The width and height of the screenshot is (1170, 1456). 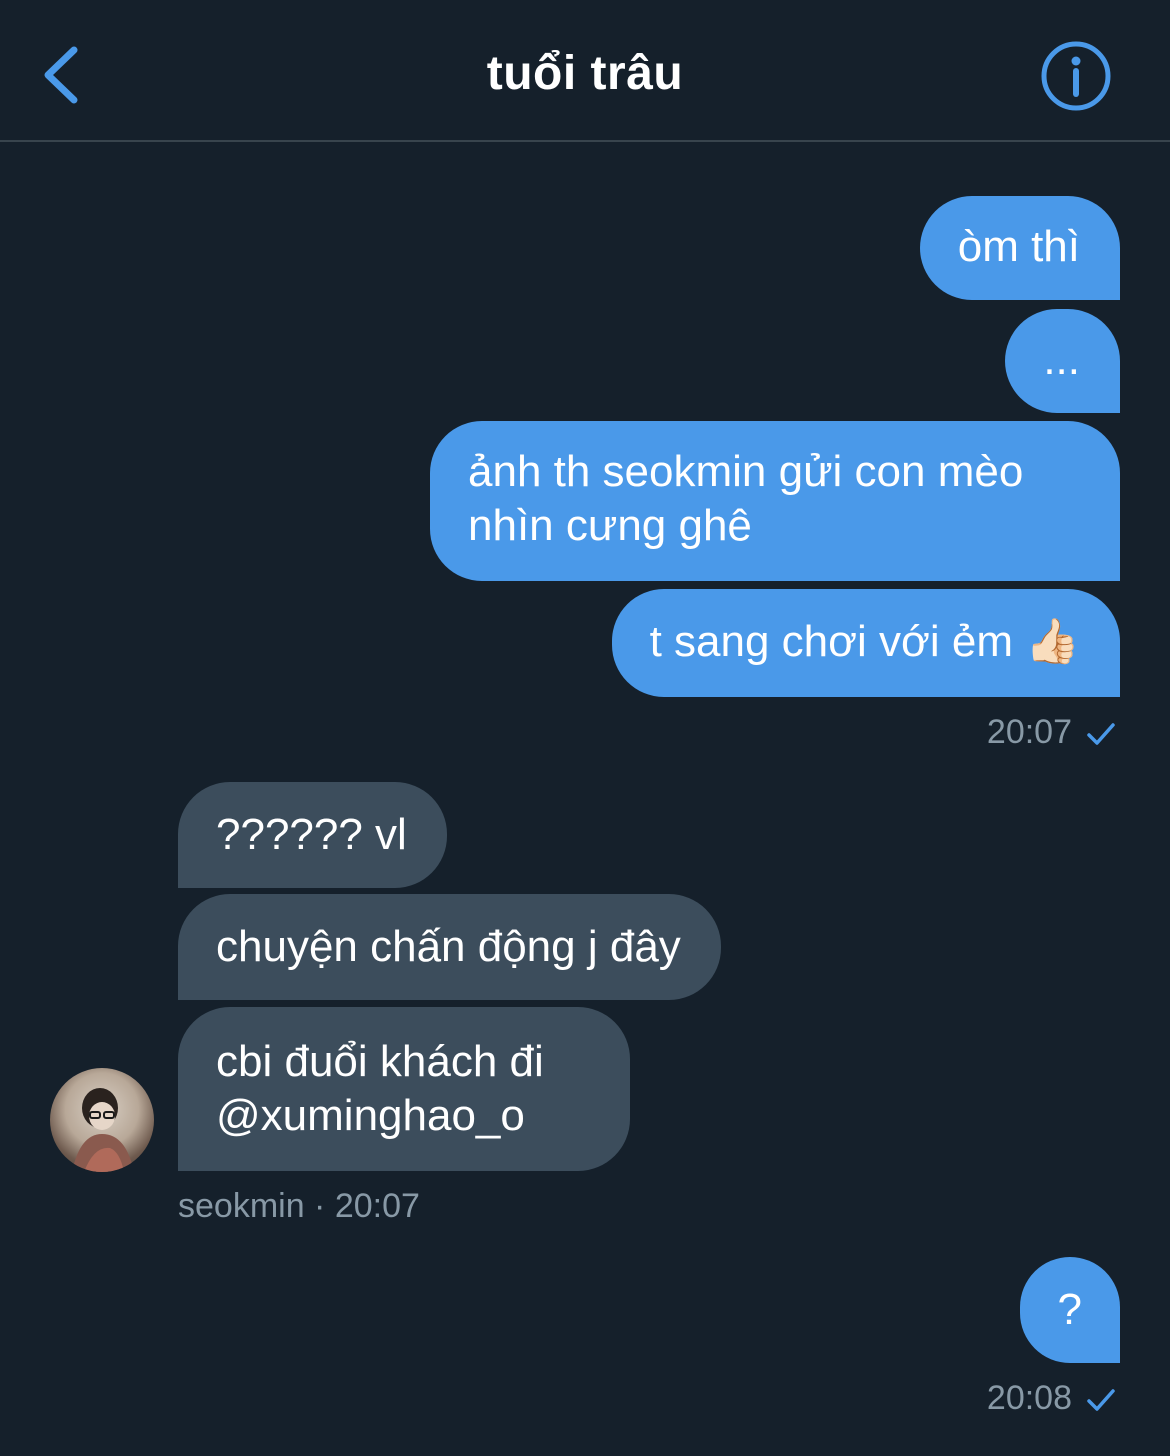 I want to click on sent-message: ?, so click(x=1069, y=1310).